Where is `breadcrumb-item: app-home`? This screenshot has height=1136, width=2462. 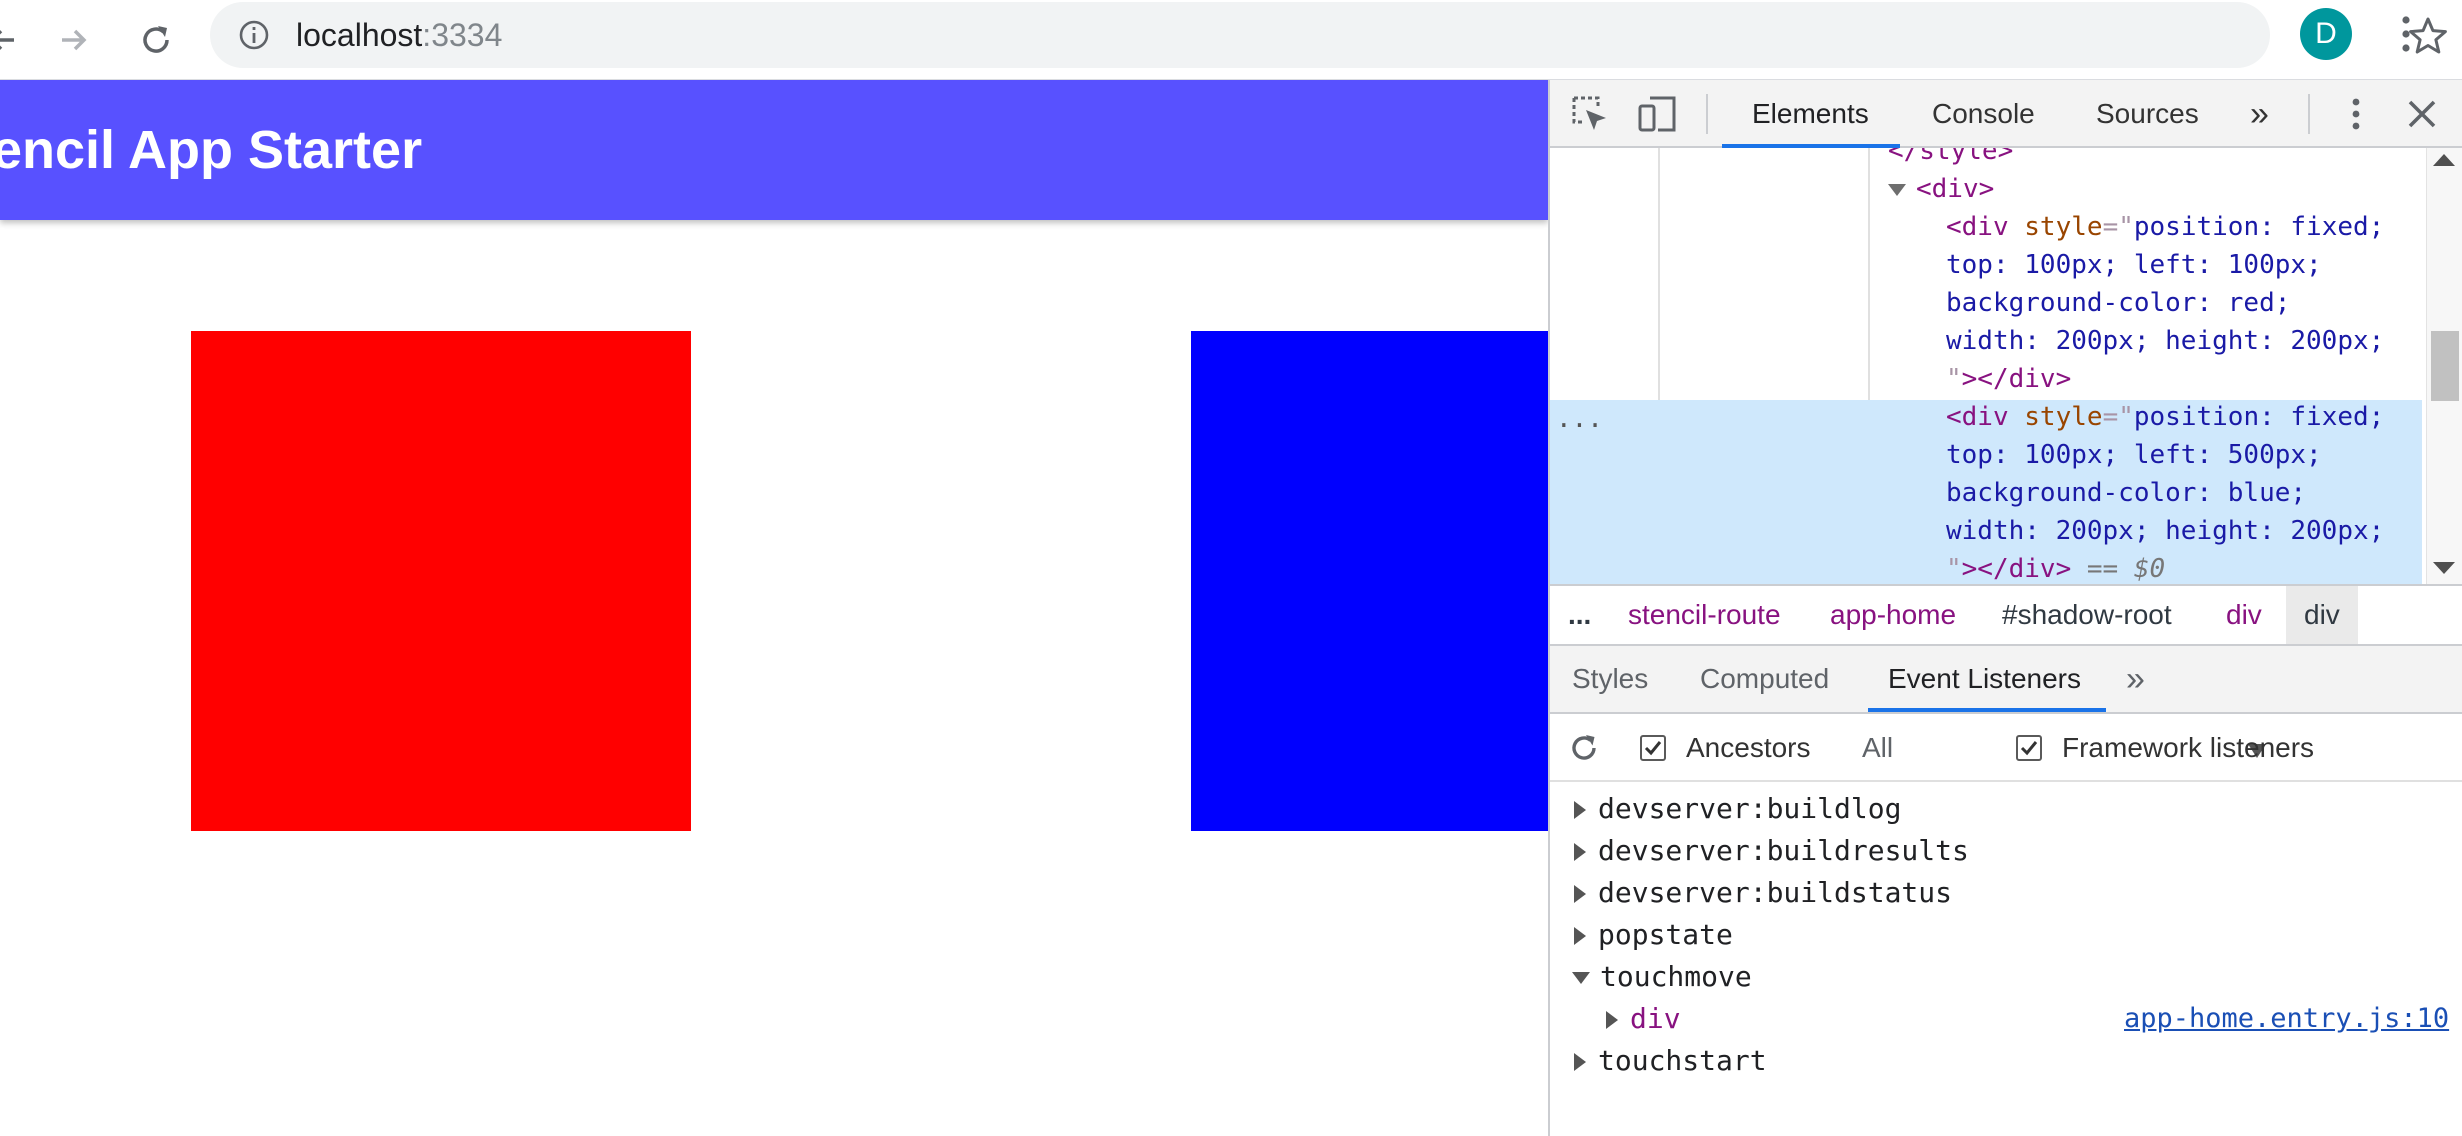 breadcrumb-item: app-home is located at coordinates (1893, 615).